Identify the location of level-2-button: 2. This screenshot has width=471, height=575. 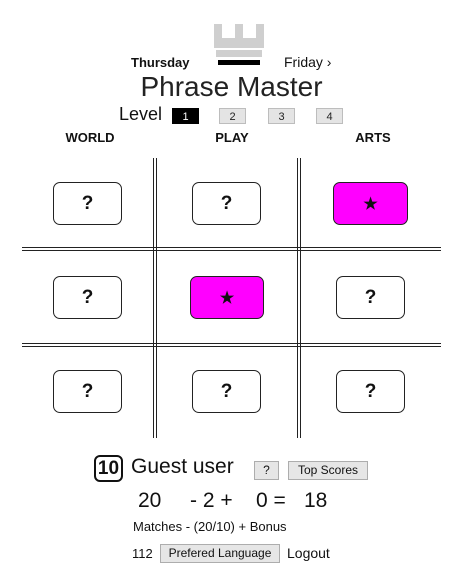
(232, 116).